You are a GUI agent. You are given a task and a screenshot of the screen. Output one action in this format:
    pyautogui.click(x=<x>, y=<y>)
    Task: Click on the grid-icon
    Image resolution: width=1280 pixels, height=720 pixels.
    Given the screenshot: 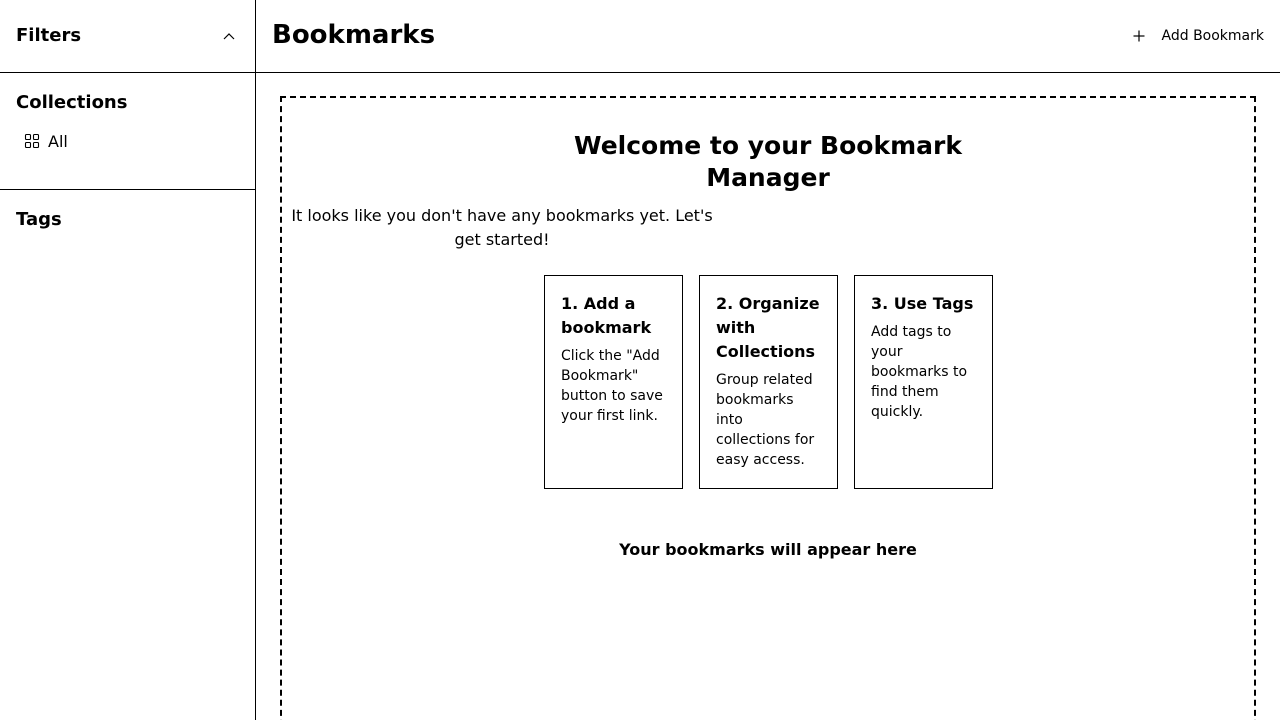 What is the action you would take?
    pyautogui.click(x=32, y=141)
    